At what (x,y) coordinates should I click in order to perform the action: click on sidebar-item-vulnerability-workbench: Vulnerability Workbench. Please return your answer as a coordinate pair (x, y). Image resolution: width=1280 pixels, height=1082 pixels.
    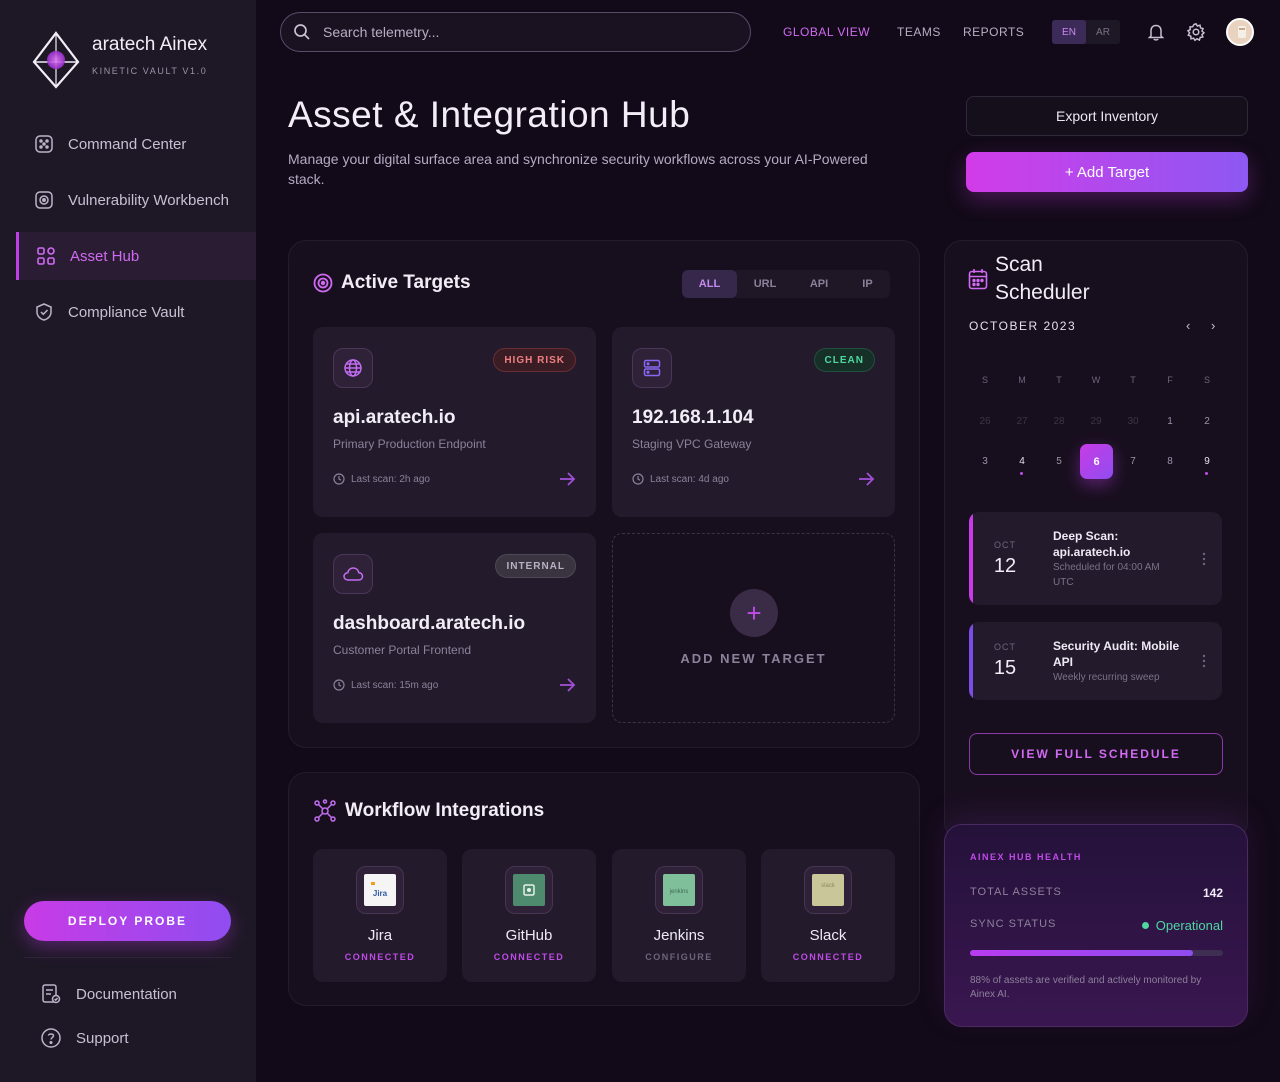
    Looking at the image, I should click on (136, 200).